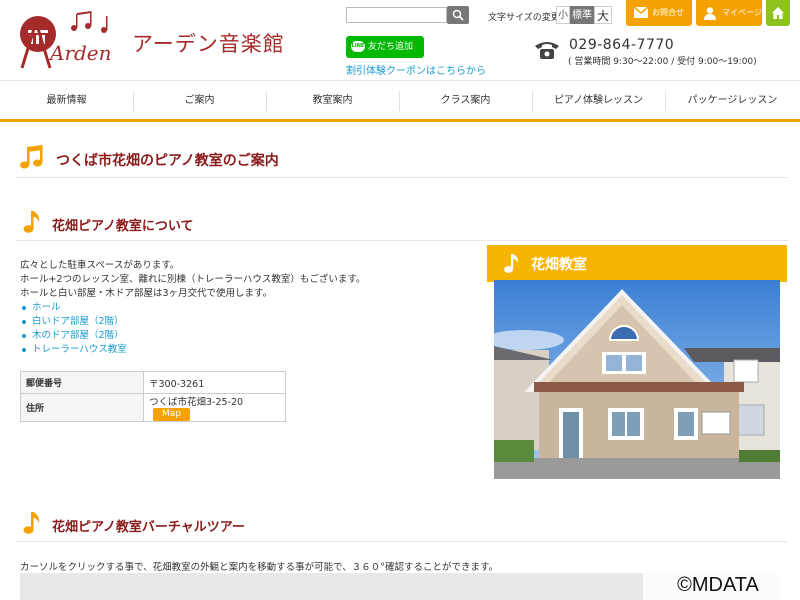 The height and width of the screenshot is (600, 800). I want to click on contact-label: お問合せ, so click(668, 12).